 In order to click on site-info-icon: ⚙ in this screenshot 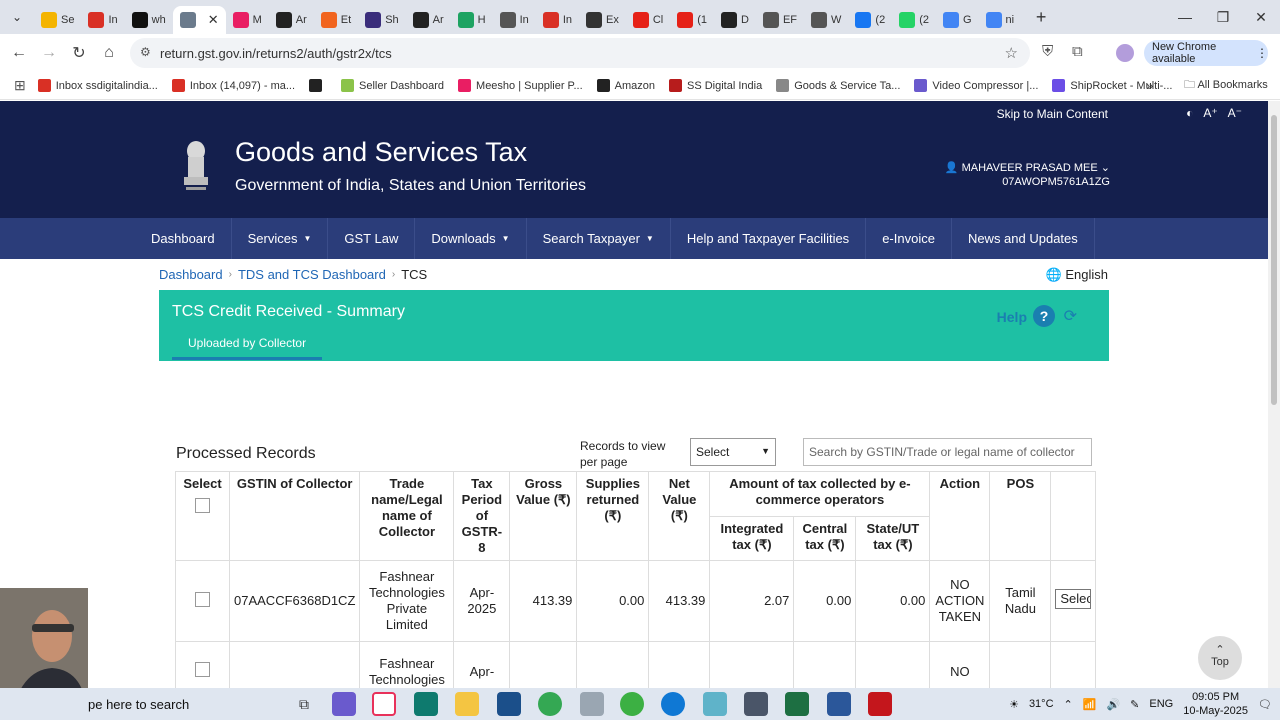, I will do `click(145, 52)`.